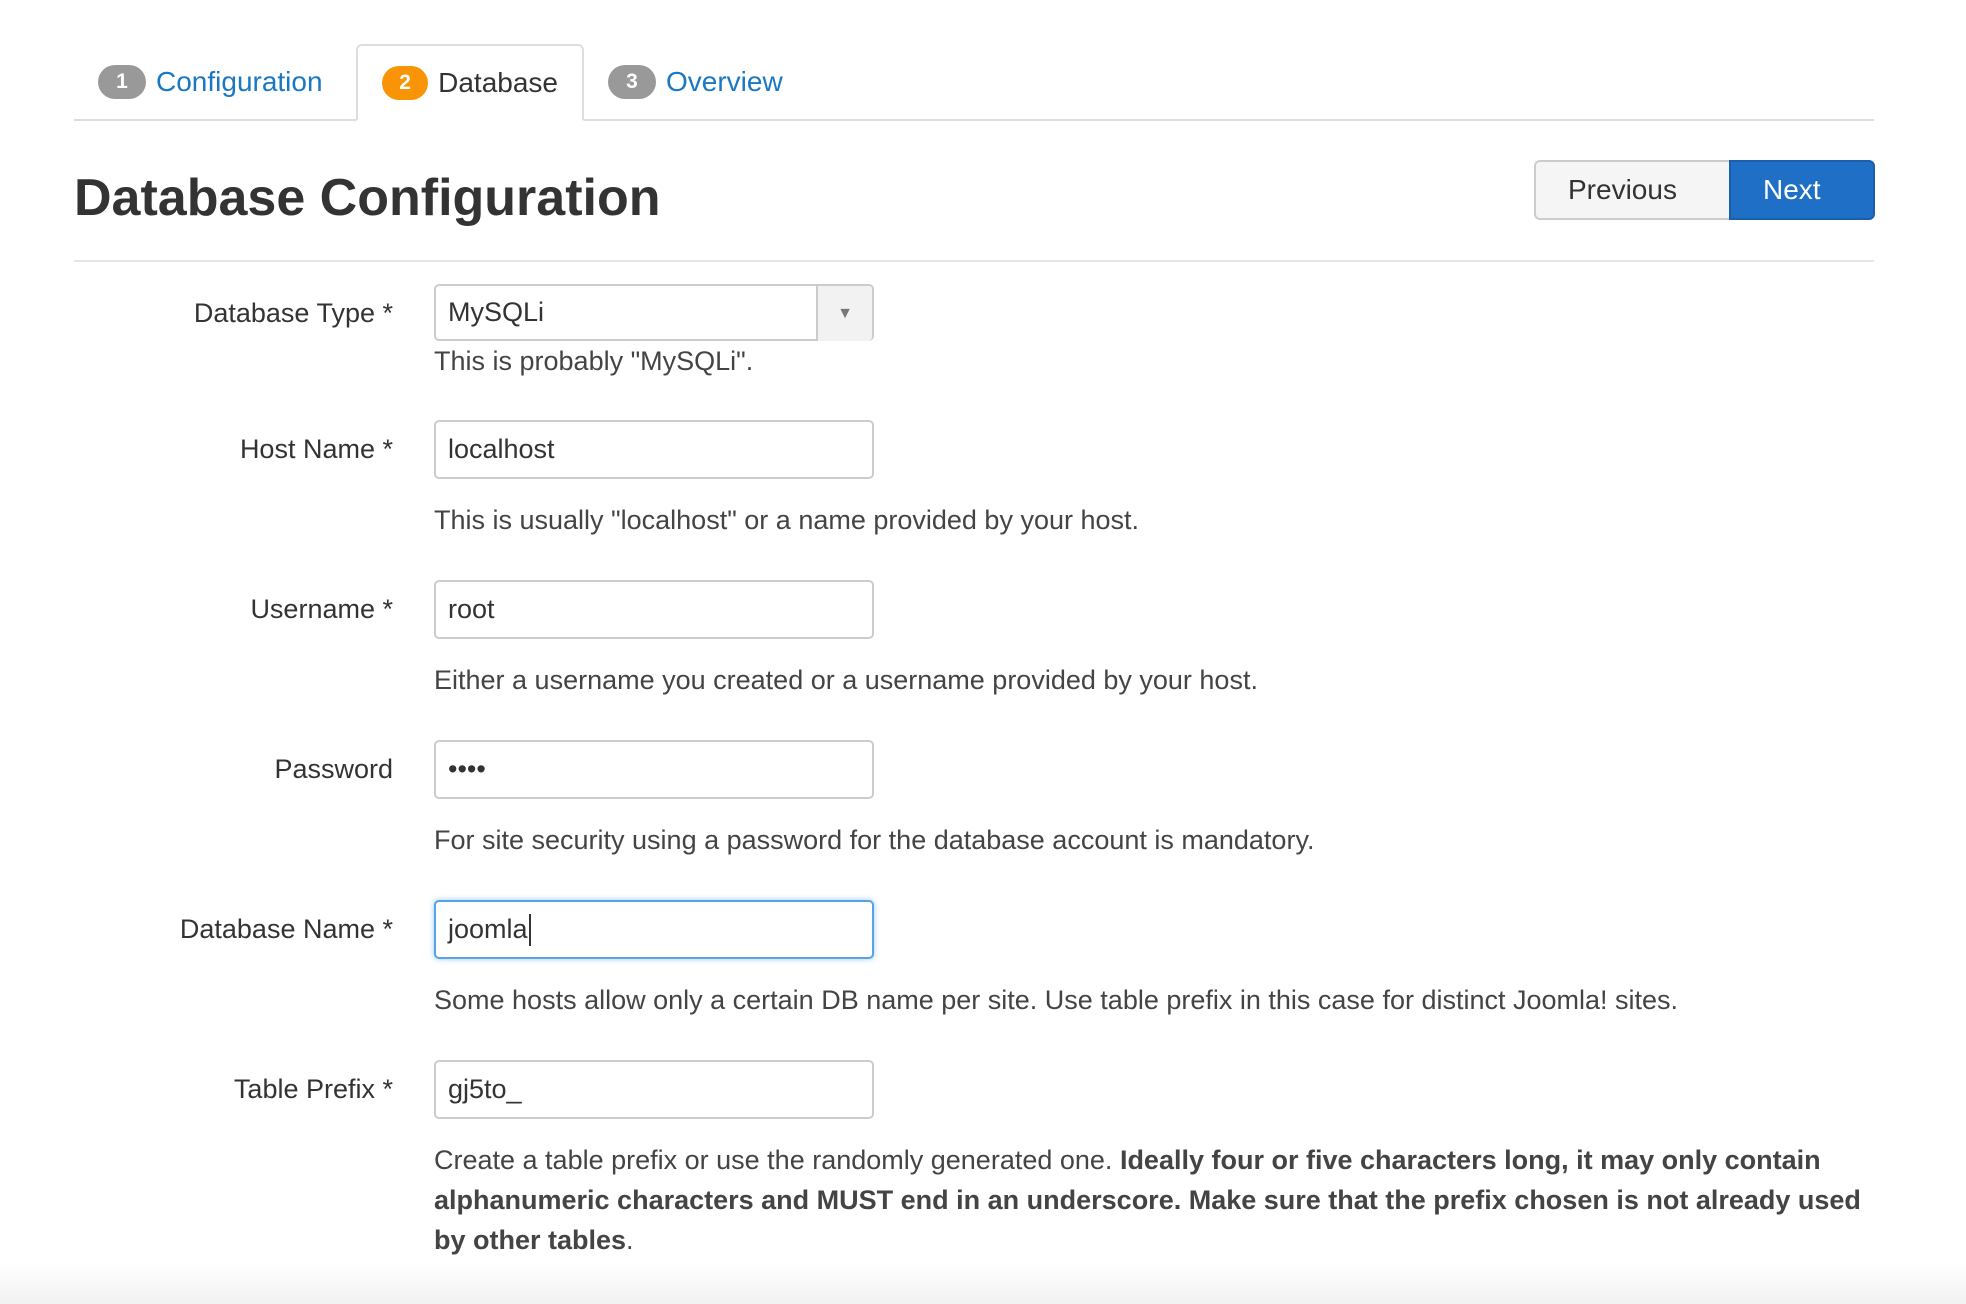  Describe the element at coordinates (239, 82) in the screenshot. I see `tab-label: Configuration` at that location.